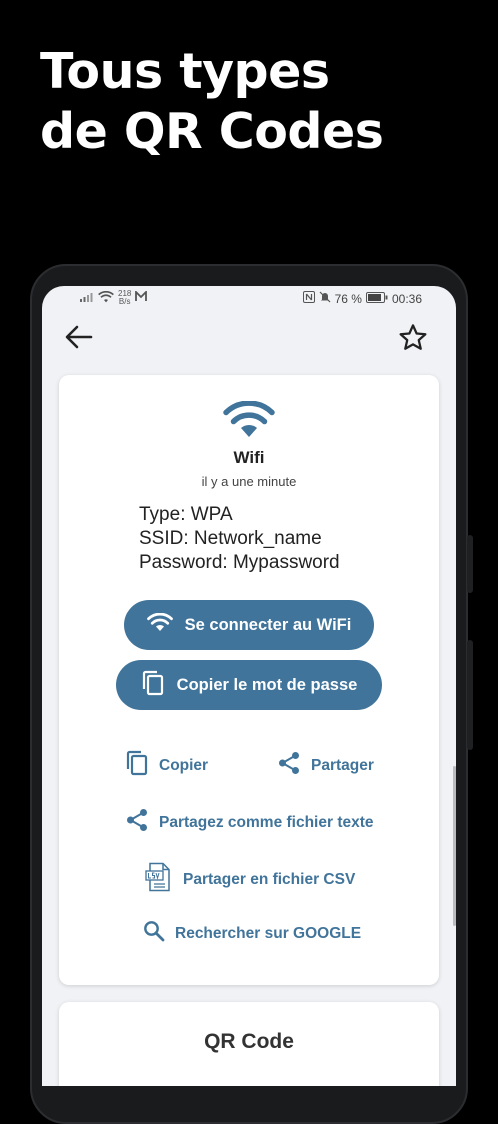 This screenshot has height=1124, width=498. I want to click on copy-password-label: Copier le mot de passe, so click(267, 684).